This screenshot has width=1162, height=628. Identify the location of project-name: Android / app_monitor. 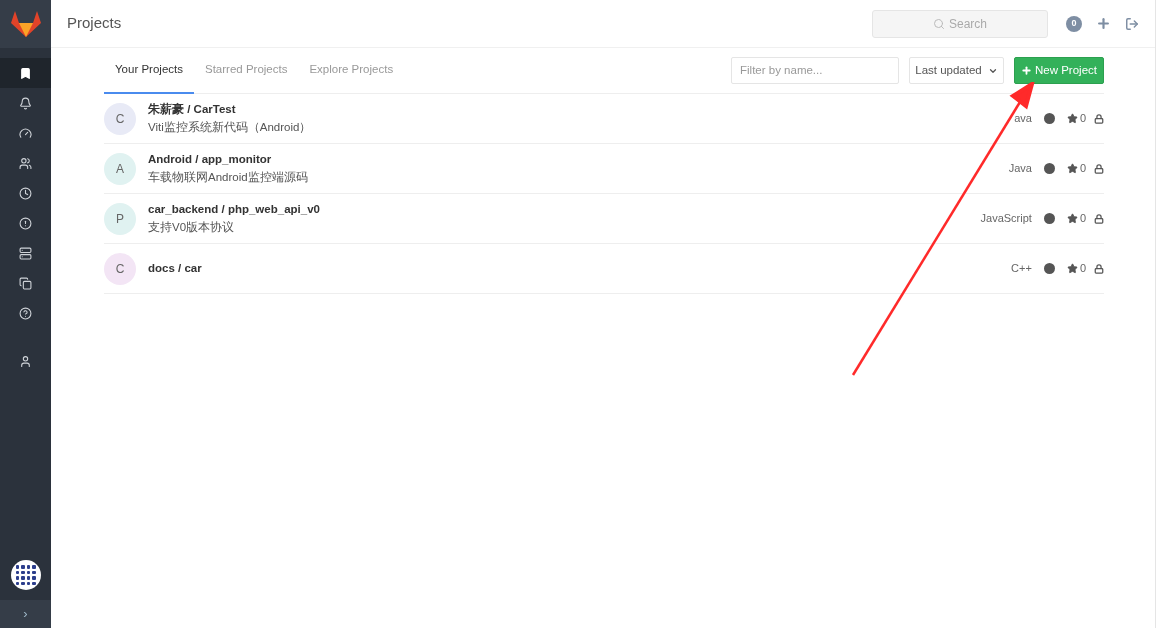
(228, 160).